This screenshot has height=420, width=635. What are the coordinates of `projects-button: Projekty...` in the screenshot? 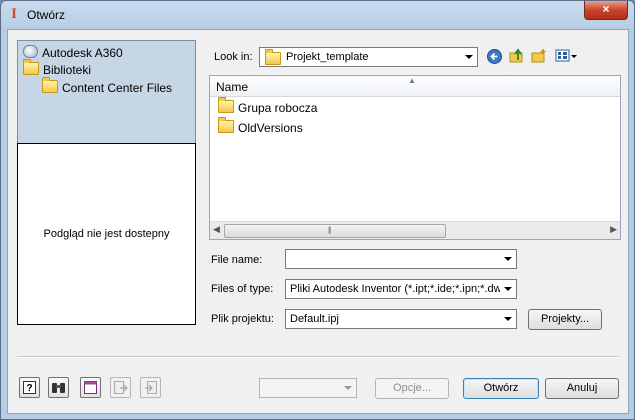 It's located at (565, 319).